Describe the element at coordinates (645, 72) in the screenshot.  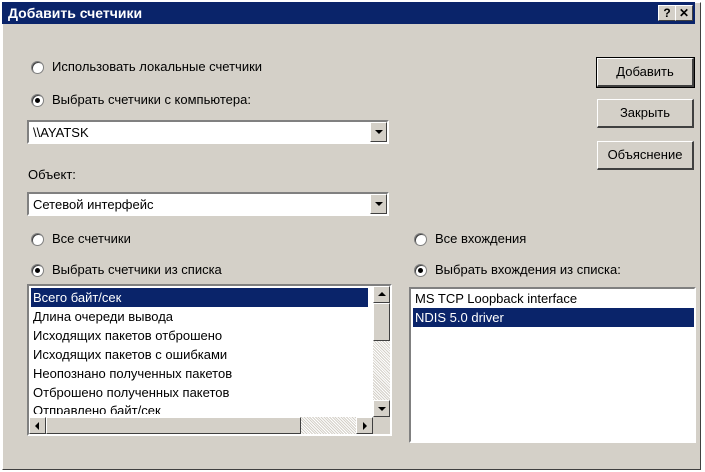
I see `add-button: Добавить` at that location.